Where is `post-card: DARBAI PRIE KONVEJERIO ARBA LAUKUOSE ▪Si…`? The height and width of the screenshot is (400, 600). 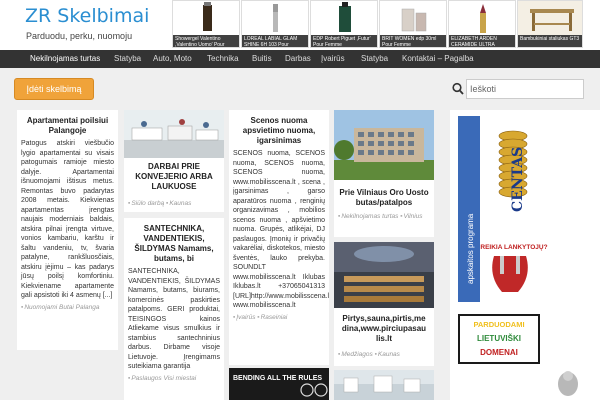 post-card: DARBAI PRIE KONVEJERIO ARBA LAUKUOSE ▪Si… is located at coordinates (174, 161).